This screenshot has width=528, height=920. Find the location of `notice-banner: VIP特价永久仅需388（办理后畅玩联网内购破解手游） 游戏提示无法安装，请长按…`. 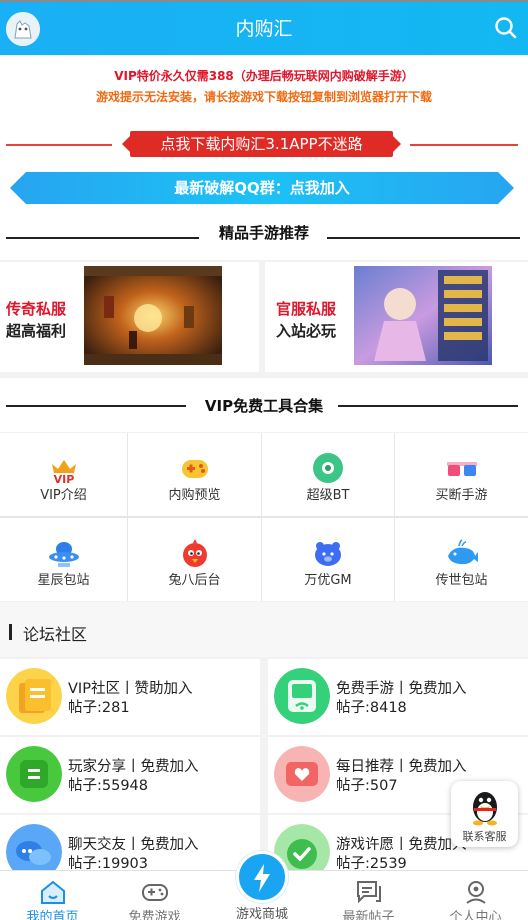

notice-banner: VIP特价永久仅需388（办理后畅玩联网内购破解手游） 游戏提示无法安装，请长按… is located at coordinates (264, 90).